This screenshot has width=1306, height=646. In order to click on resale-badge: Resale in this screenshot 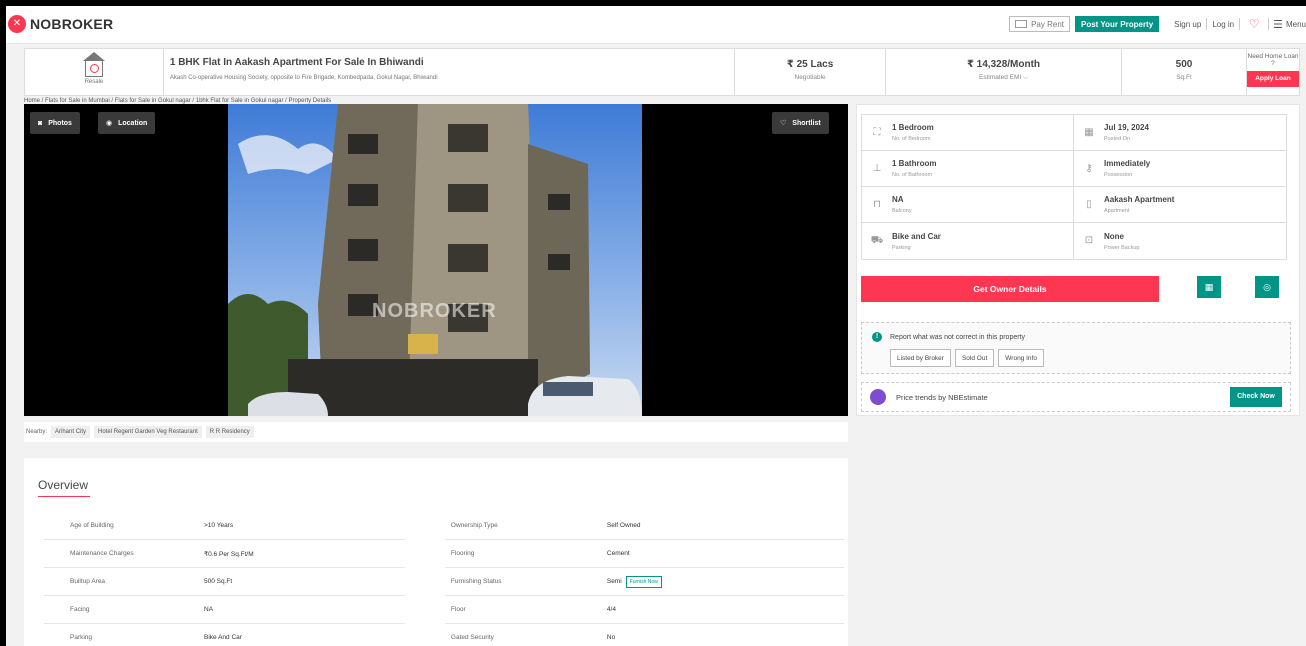, I will do `click(94, 72)`.